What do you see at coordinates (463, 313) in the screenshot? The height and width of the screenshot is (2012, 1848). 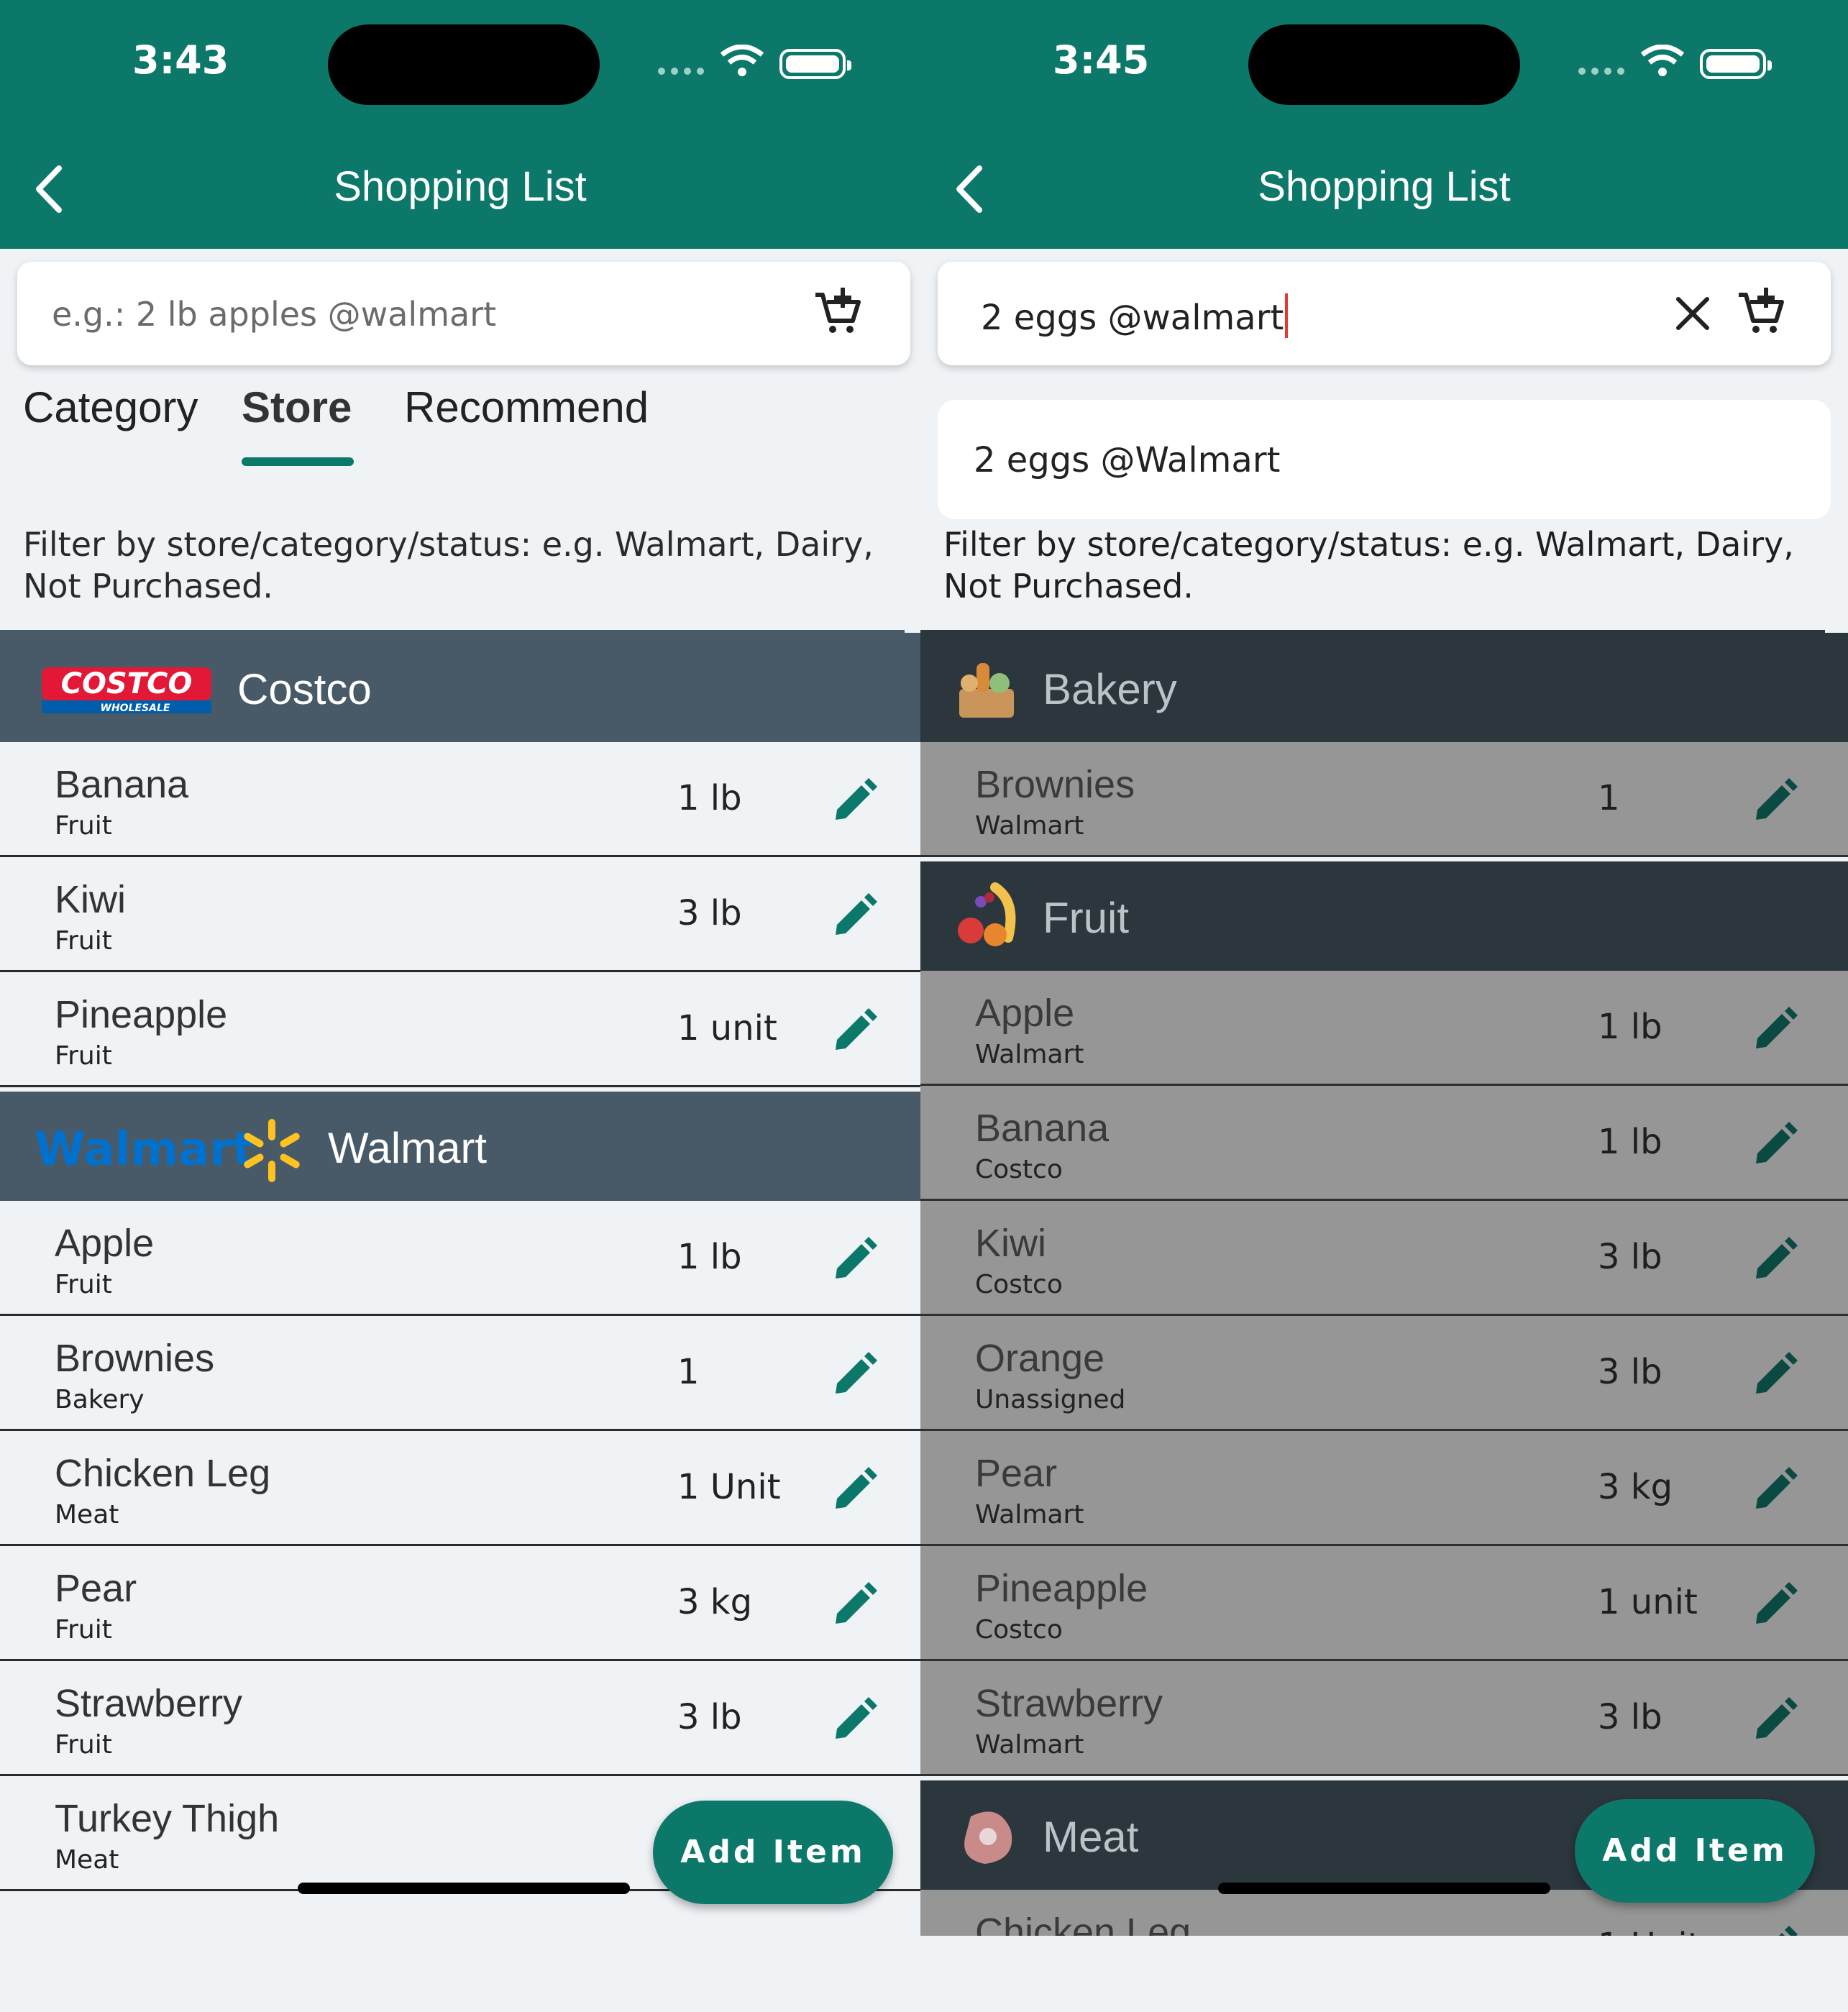 I see `add-item-input: e.g.: 2 lb apples @walmart` at bounding box center [463, 313].